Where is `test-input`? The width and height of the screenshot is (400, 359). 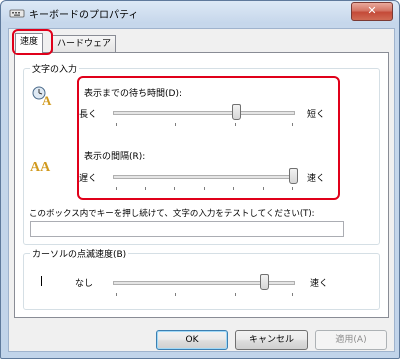 test-input is located at coordinates (187, 229).